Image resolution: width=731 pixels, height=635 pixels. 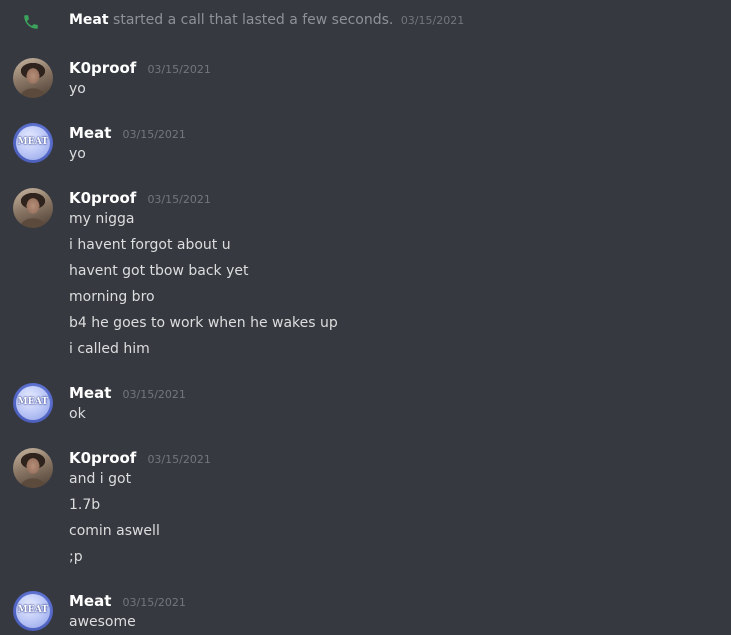 What do you see at coordinates (112, 297) in the screenshot?
I see `message-line: morning bro` at bounding box center [112, 297].